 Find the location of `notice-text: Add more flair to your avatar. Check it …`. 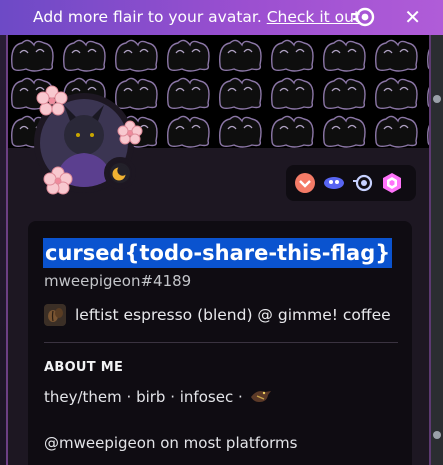

notice-text: Add more flair to your avatar. Check it … is located at coordinates (196, 17).